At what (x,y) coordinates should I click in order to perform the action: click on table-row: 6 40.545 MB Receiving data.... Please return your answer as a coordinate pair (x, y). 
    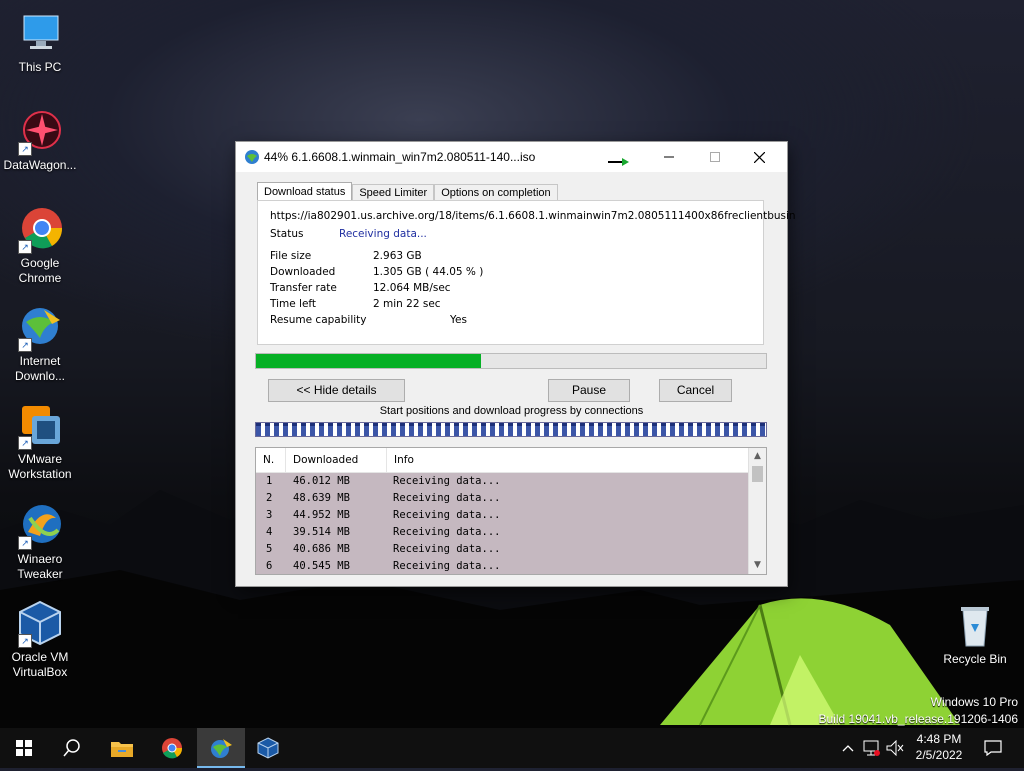
    Looking at the image, I should click on (502, 566).